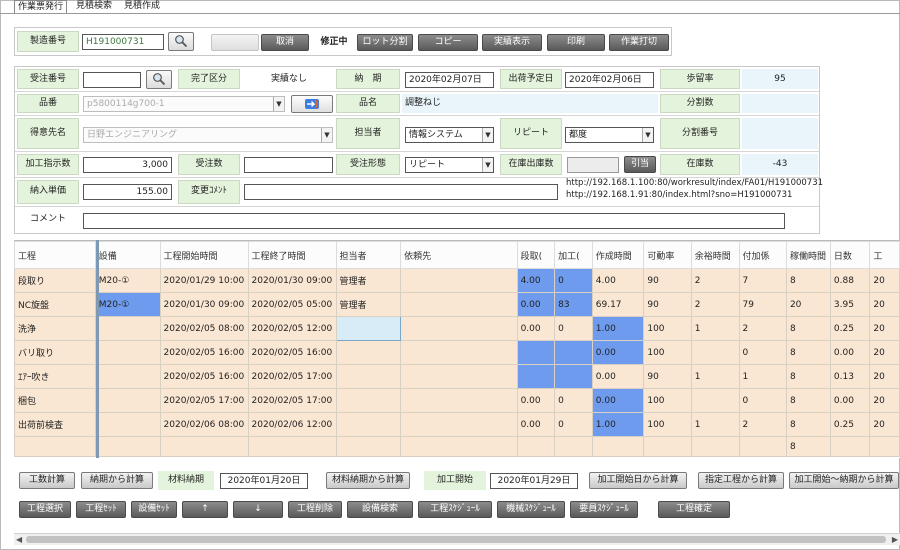  Describe the element at coordinates (762, 304) in the screenshot. I see `table-cell: 79` at that location.